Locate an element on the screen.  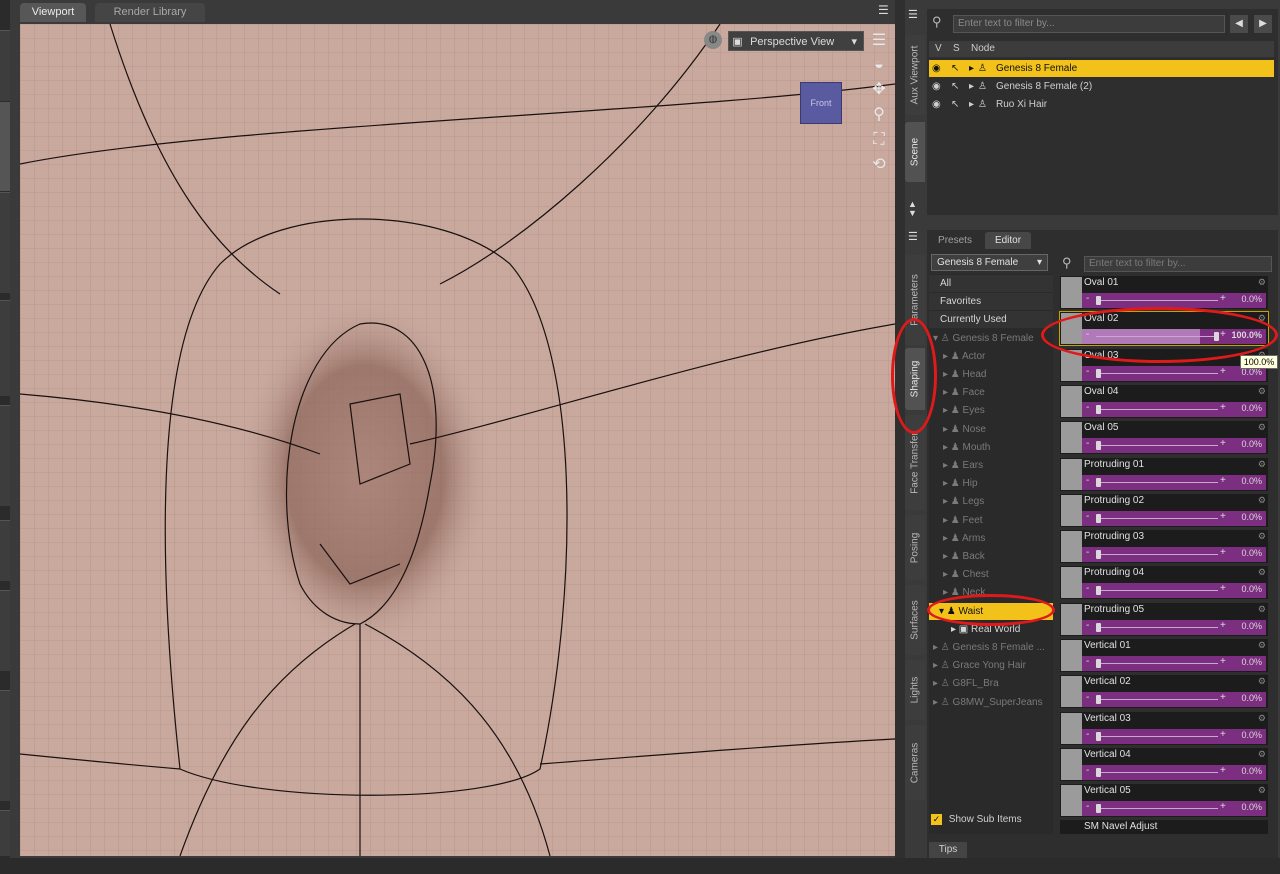
slider-row: Oval 02 ⚙ - +100.0% is located at coordinates (1164, 329).